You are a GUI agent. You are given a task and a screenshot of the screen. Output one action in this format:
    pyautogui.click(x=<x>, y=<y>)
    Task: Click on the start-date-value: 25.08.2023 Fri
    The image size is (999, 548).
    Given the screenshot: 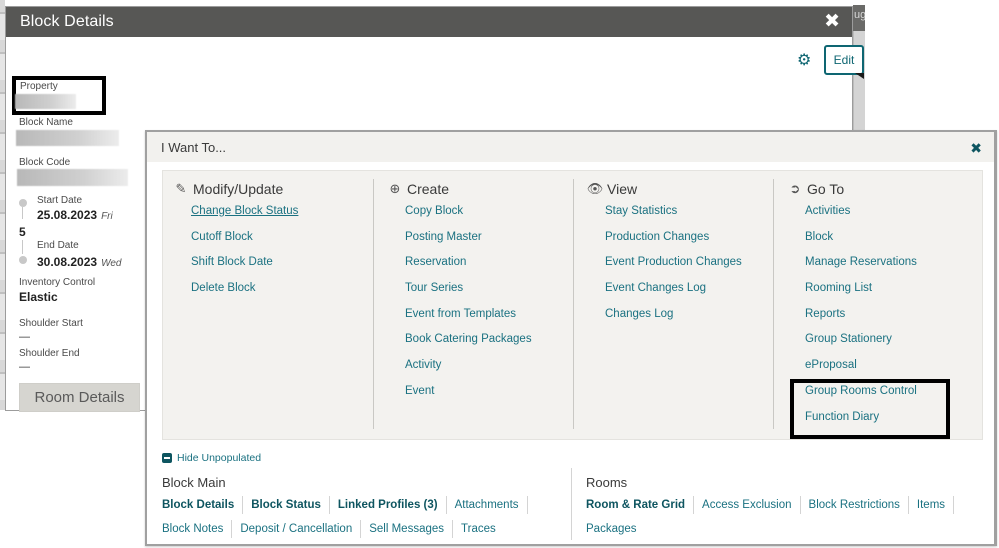 What is the action you would take?
    pyautogui.click(x=75, y=215)
    